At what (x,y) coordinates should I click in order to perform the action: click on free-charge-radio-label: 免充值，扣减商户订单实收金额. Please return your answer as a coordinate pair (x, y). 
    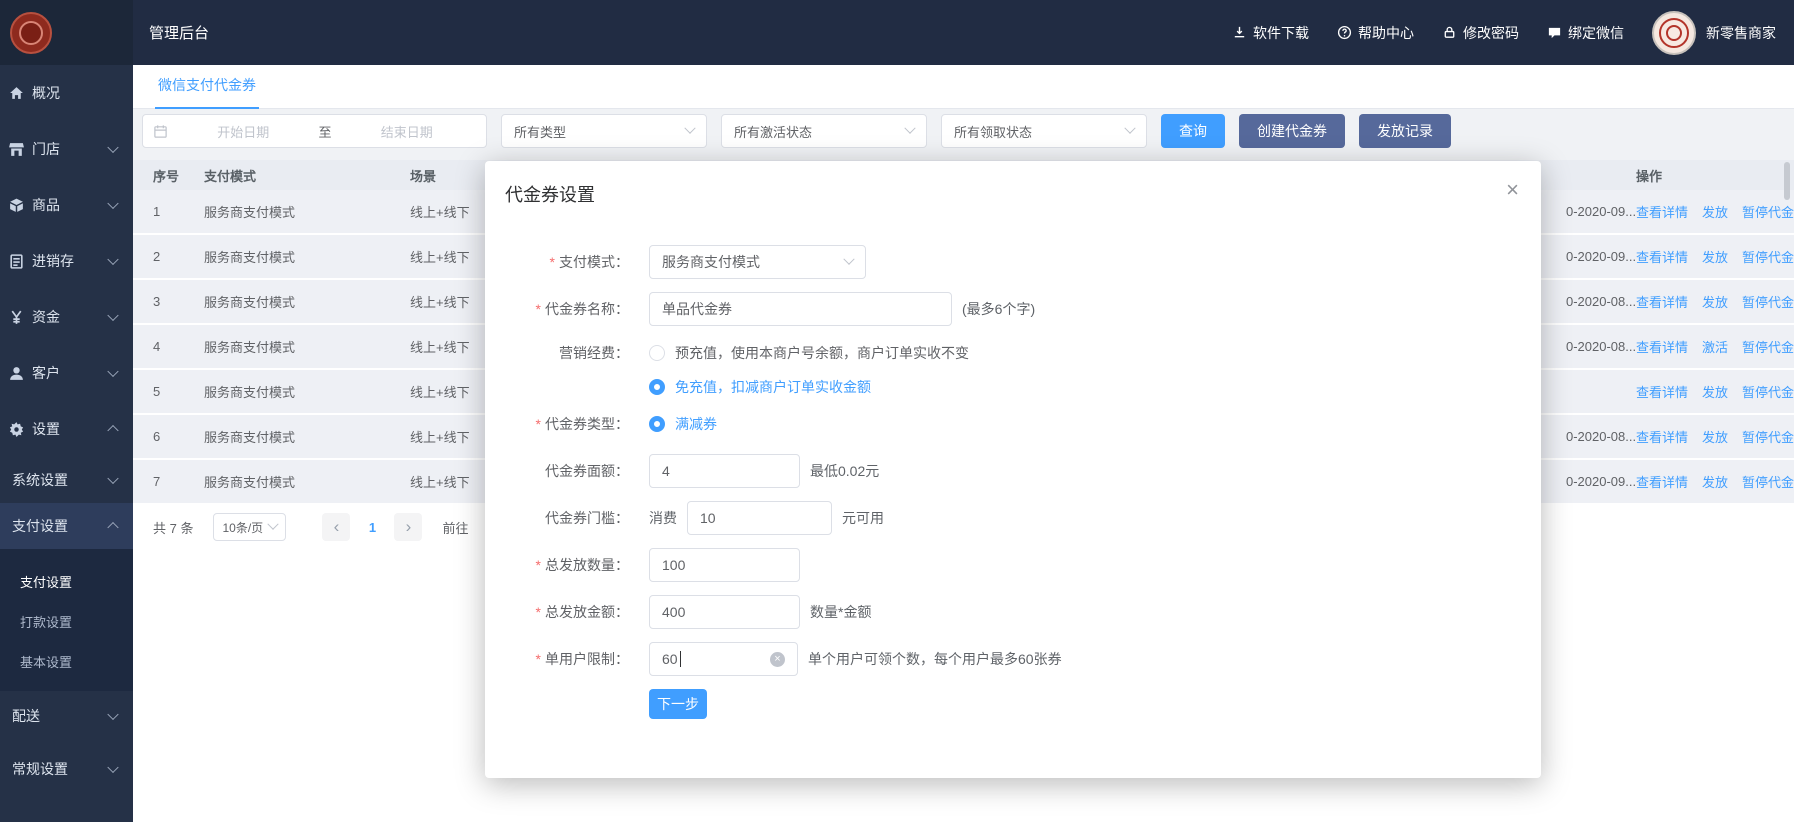
    Looking at the image, I should click on (773, 387).